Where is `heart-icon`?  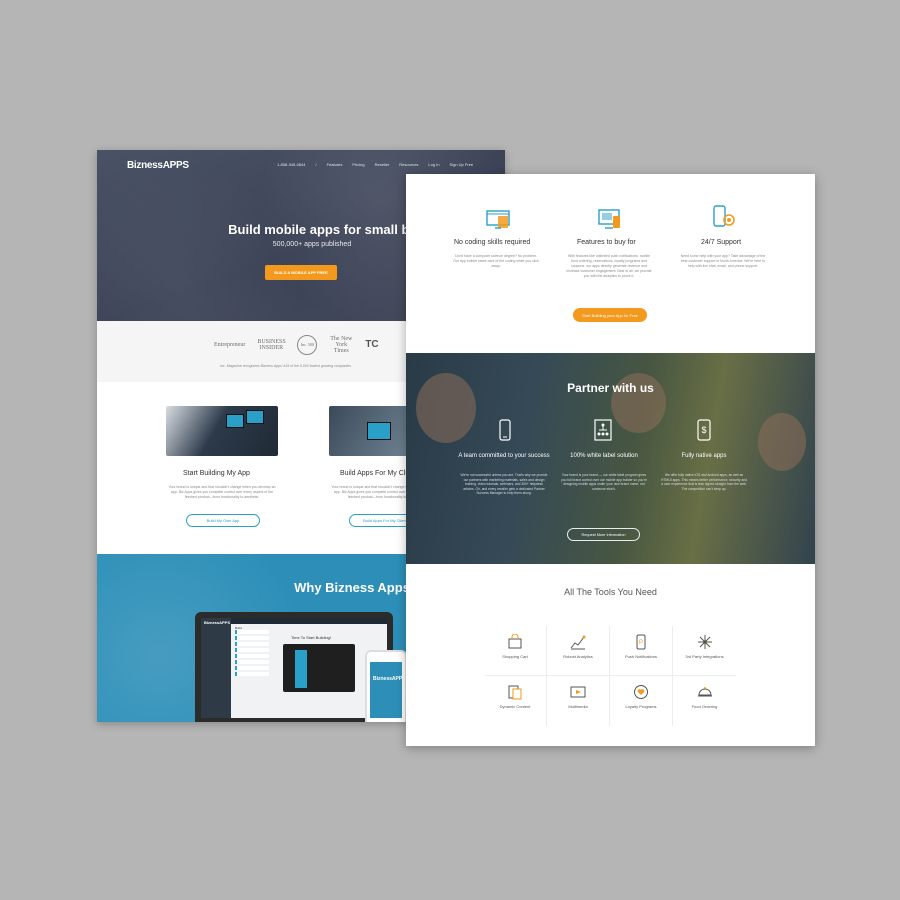 heart-icon is located at coordinates (641, 692).